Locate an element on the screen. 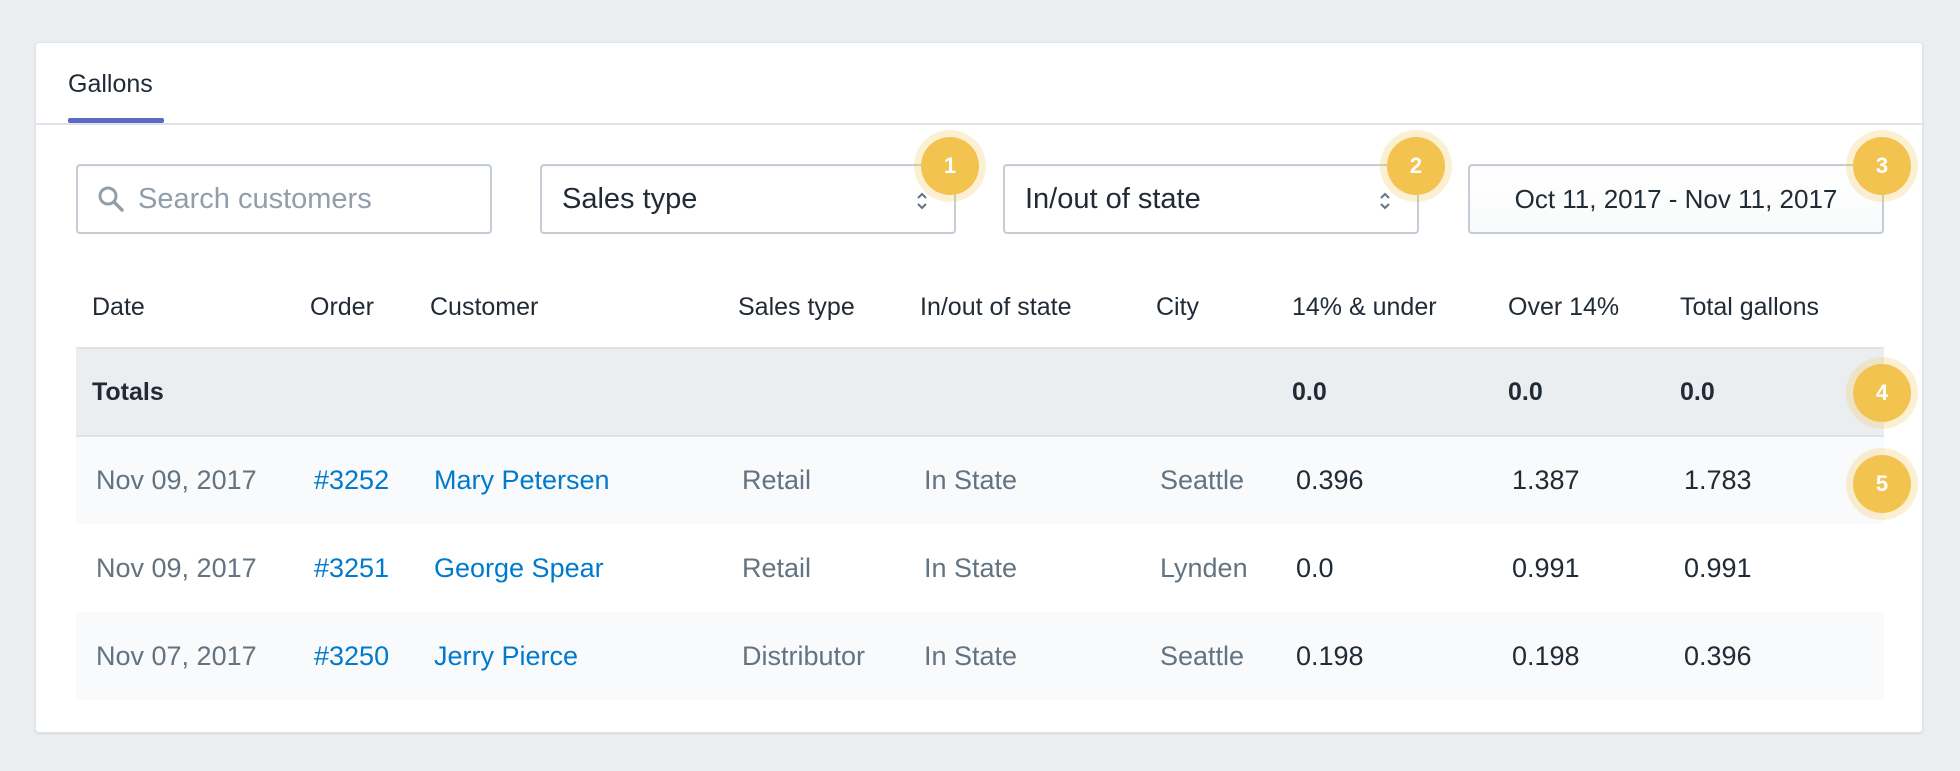 The height and width of the screenshot is (771, 1960). annotation-badge-1: 1 is located at coordinates (950, 166).